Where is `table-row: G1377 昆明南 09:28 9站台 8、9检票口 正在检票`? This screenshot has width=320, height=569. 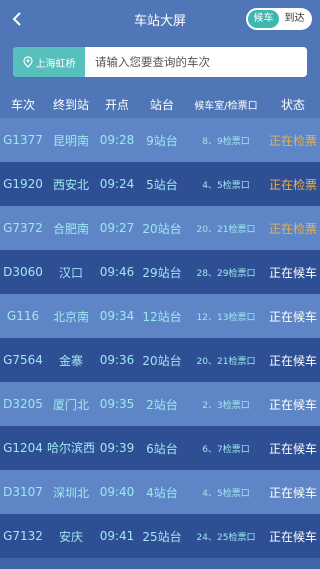 table-row: G1377 昆明南 09:28 9站台 8、9检票口 正在检票 is located at coordinates (160, 140).